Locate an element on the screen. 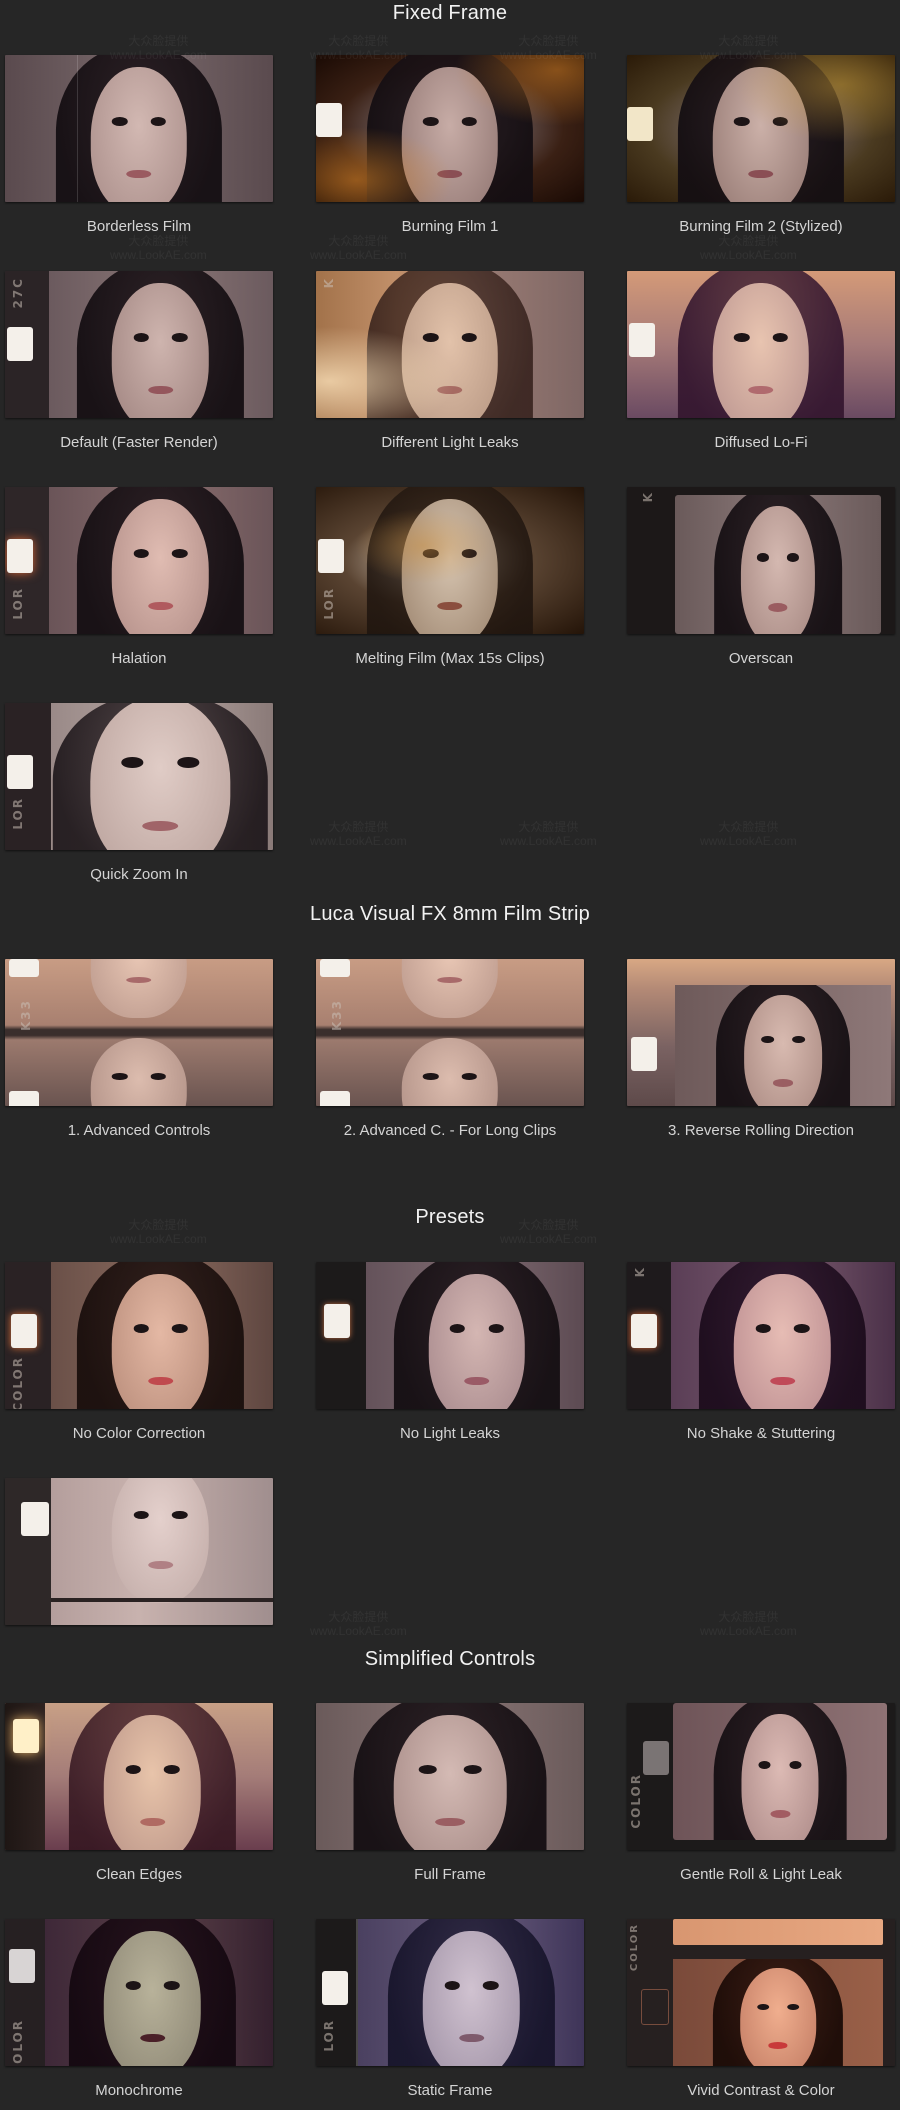 This screenshot has height=2110, width=900. preset-name: Monochrome is located at coordinates (139, 2090).